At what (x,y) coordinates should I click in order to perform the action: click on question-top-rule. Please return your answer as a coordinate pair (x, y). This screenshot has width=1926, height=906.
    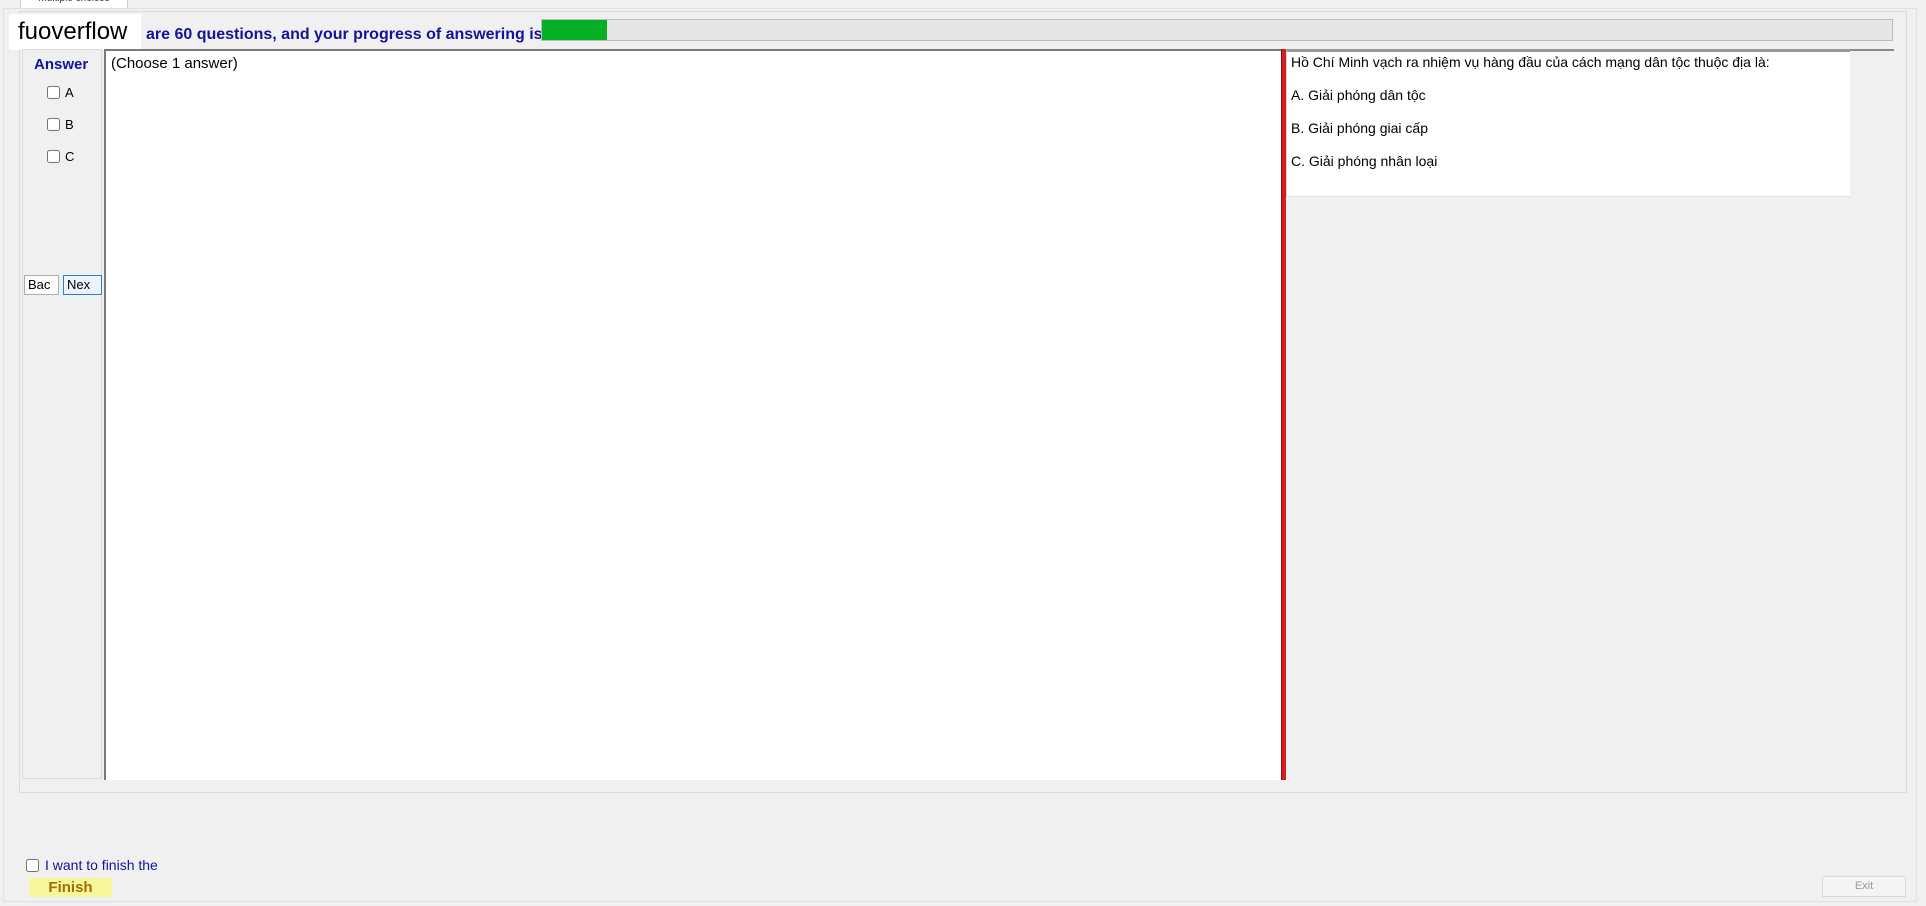
    Looking at the image, I should click on (1872, 50).